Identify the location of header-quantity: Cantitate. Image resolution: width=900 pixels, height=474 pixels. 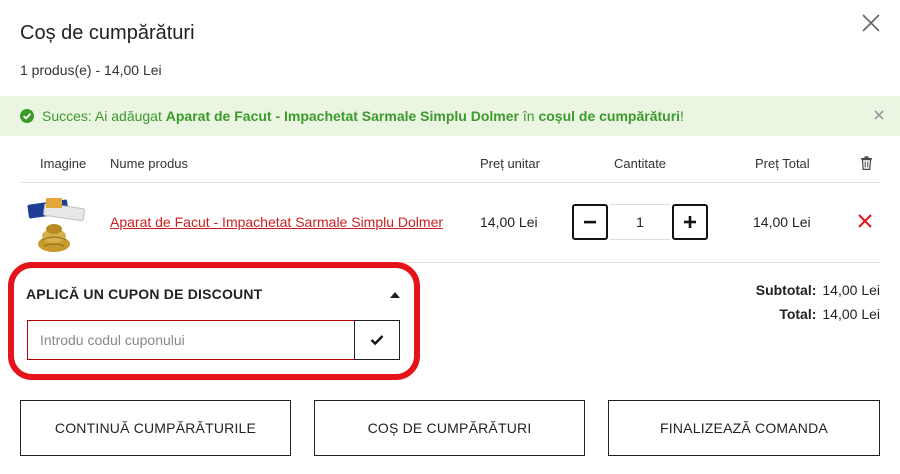
(640, 163).